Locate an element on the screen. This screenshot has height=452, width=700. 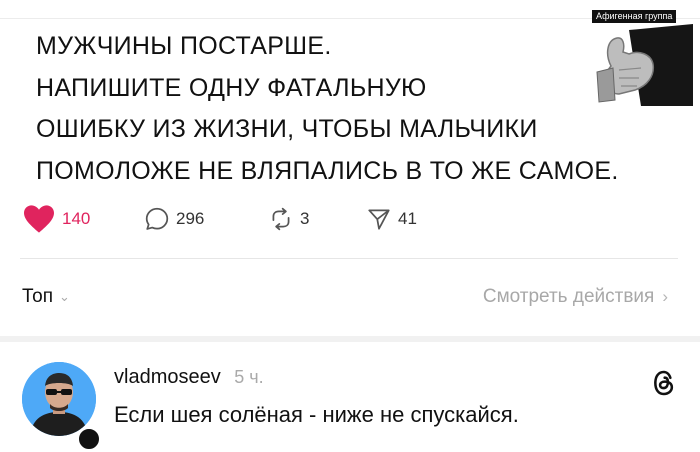
watermark: Афигенная группа is located at coordinates (641, 56).